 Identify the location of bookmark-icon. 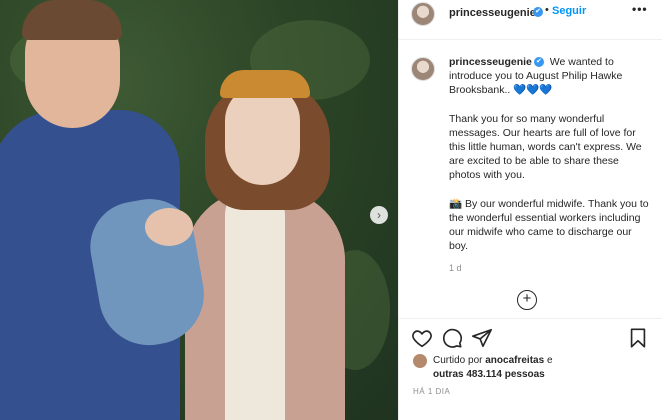
(638, 338).